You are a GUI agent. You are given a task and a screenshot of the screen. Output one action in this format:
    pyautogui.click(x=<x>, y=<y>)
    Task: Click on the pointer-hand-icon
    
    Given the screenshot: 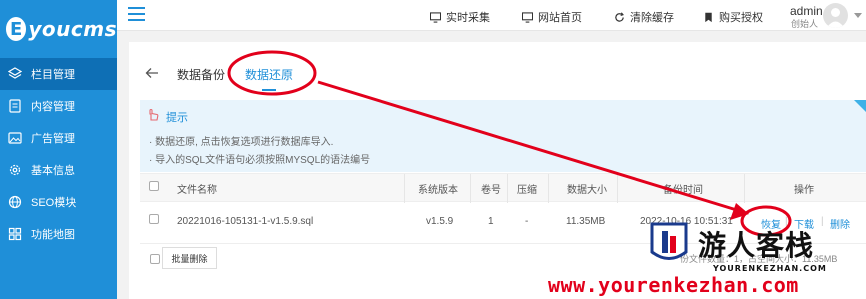 What is the action you would take?
    pyautogui.click(x=154, y=114)
    